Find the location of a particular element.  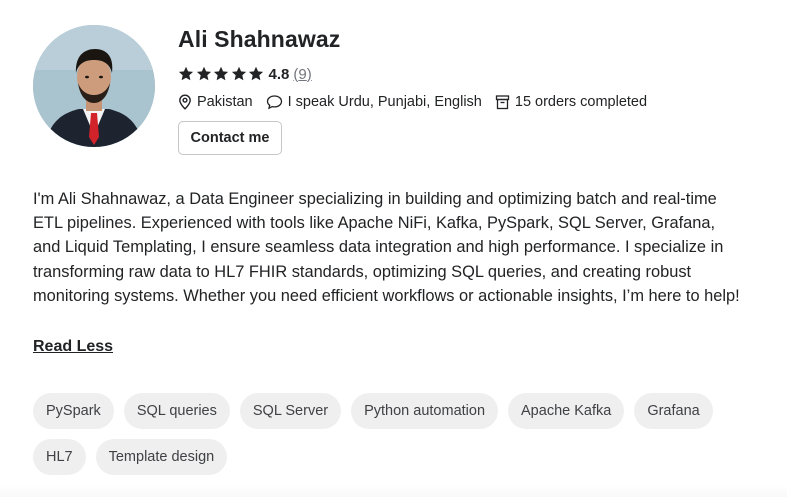

skill-tag: Grafana is located at coordinates (673, 411).